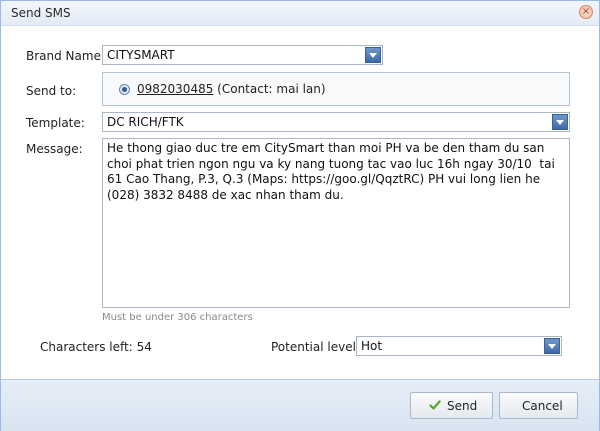 The image size is (600, 431). Describe the element at coordinates (586, 12) in the screenshot. I see `close-icon: ×` at that location.